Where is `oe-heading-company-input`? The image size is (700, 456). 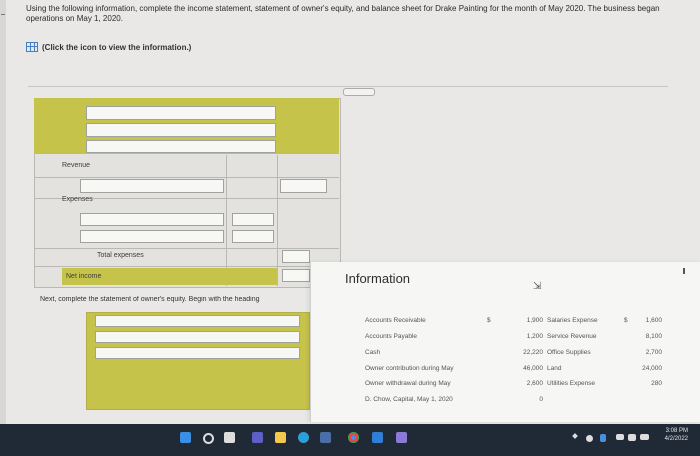
oe-heading-company-input is located at coordinates (197, 321).